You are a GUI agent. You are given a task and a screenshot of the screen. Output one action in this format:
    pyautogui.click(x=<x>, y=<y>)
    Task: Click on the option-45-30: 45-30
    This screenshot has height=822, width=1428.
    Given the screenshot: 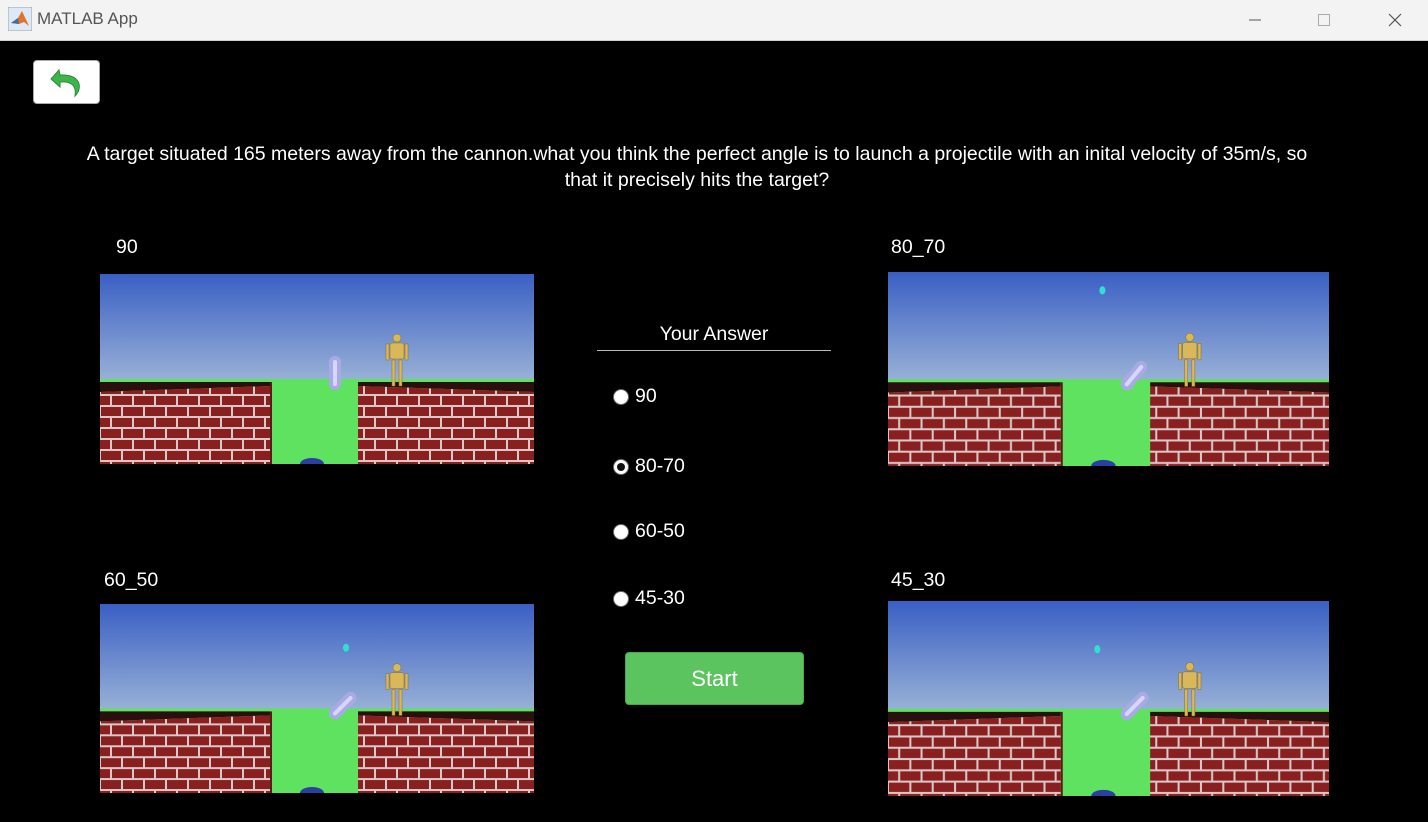 What is the action you would take?
    pyautogui.click(x=649, y=598)
    